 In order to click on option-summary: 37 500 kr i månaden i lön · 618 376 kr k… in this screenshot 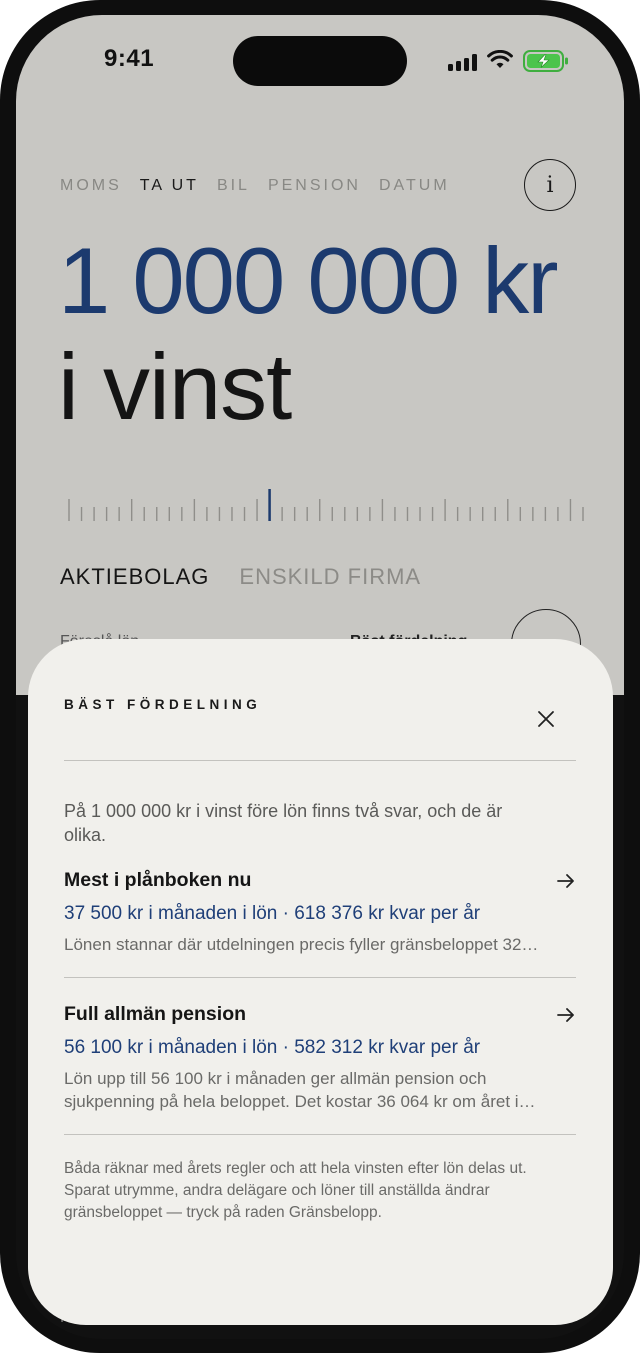, I will do `click(272, 913)`.